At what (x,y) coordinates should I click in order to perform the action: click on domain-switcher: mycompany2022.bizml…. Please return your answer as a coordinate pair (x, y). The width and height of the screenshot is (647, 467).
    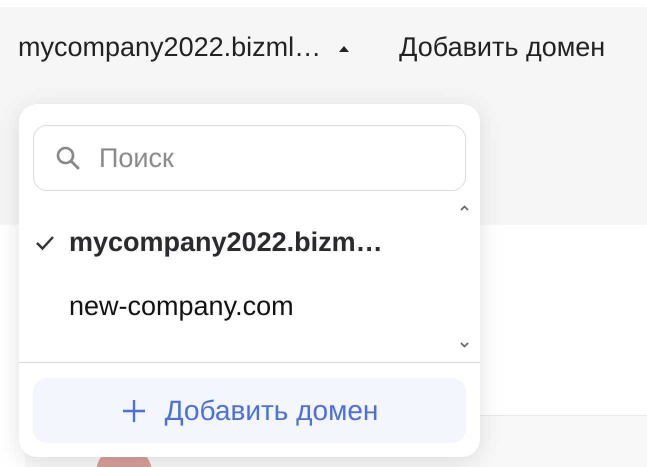
    Looking at the image, I should click on (184, 47).